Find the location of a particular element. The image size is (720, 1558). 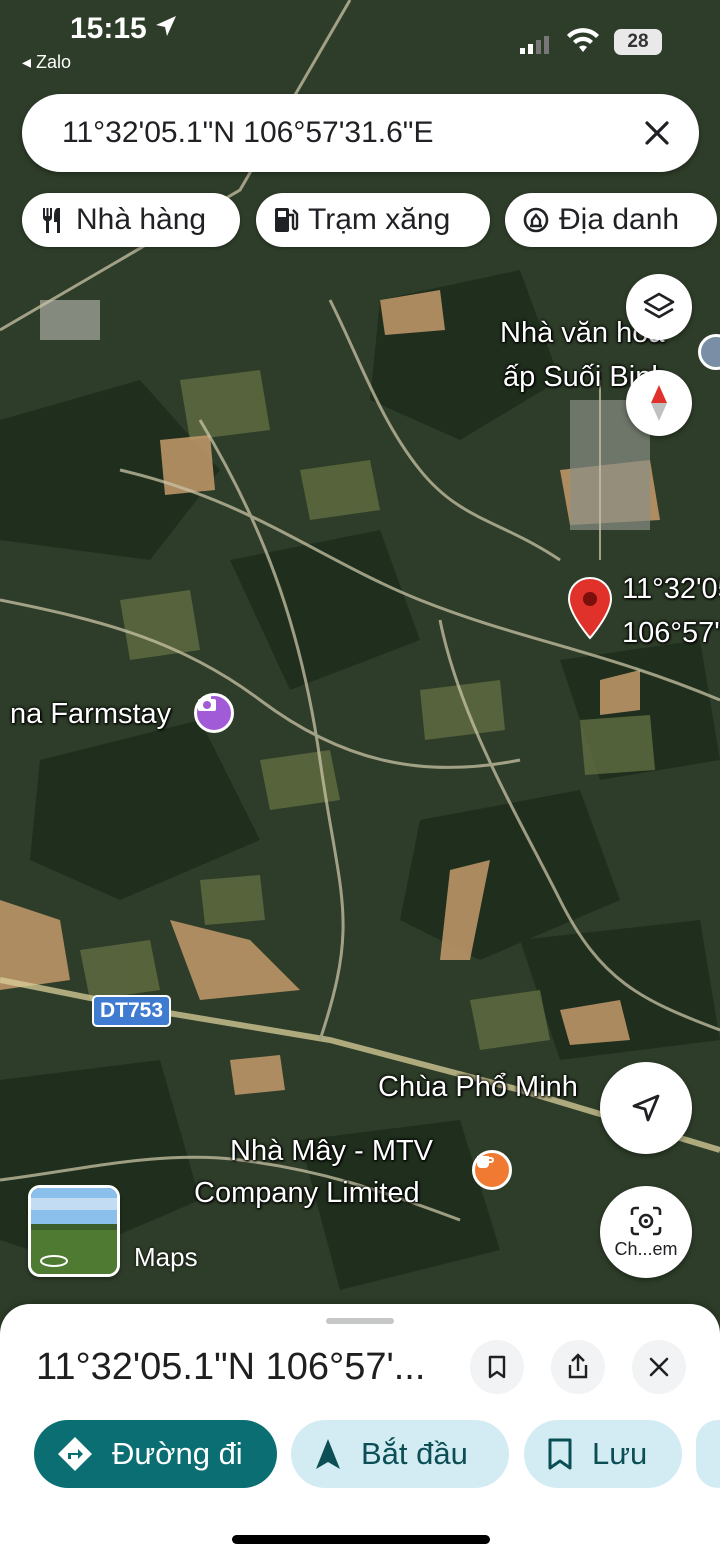

navigation-icon is located at coordinates (328, 1454).